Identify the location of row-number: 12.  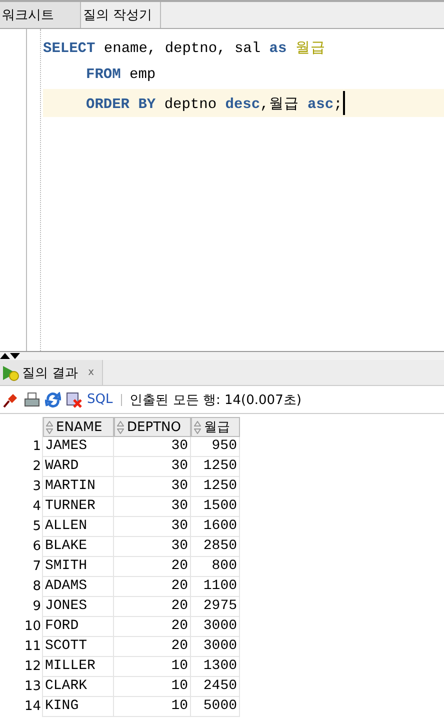
(21, 667).